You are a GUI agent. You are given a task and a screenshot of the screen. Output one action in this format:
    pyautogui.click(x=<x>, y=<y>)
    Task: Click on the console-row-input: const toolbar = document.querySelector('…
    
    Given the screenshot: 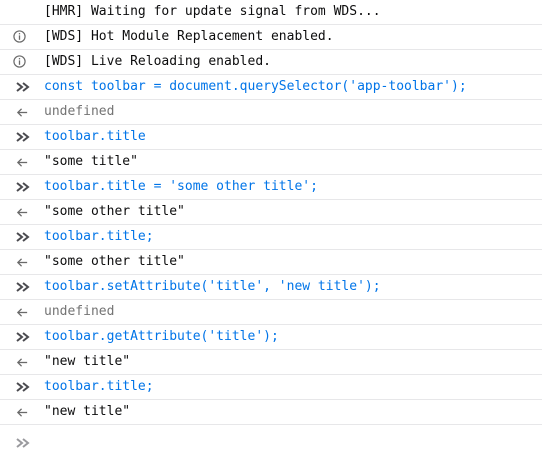 What is the action you would take?
    pyautogui.click(x=271, y=87)
    